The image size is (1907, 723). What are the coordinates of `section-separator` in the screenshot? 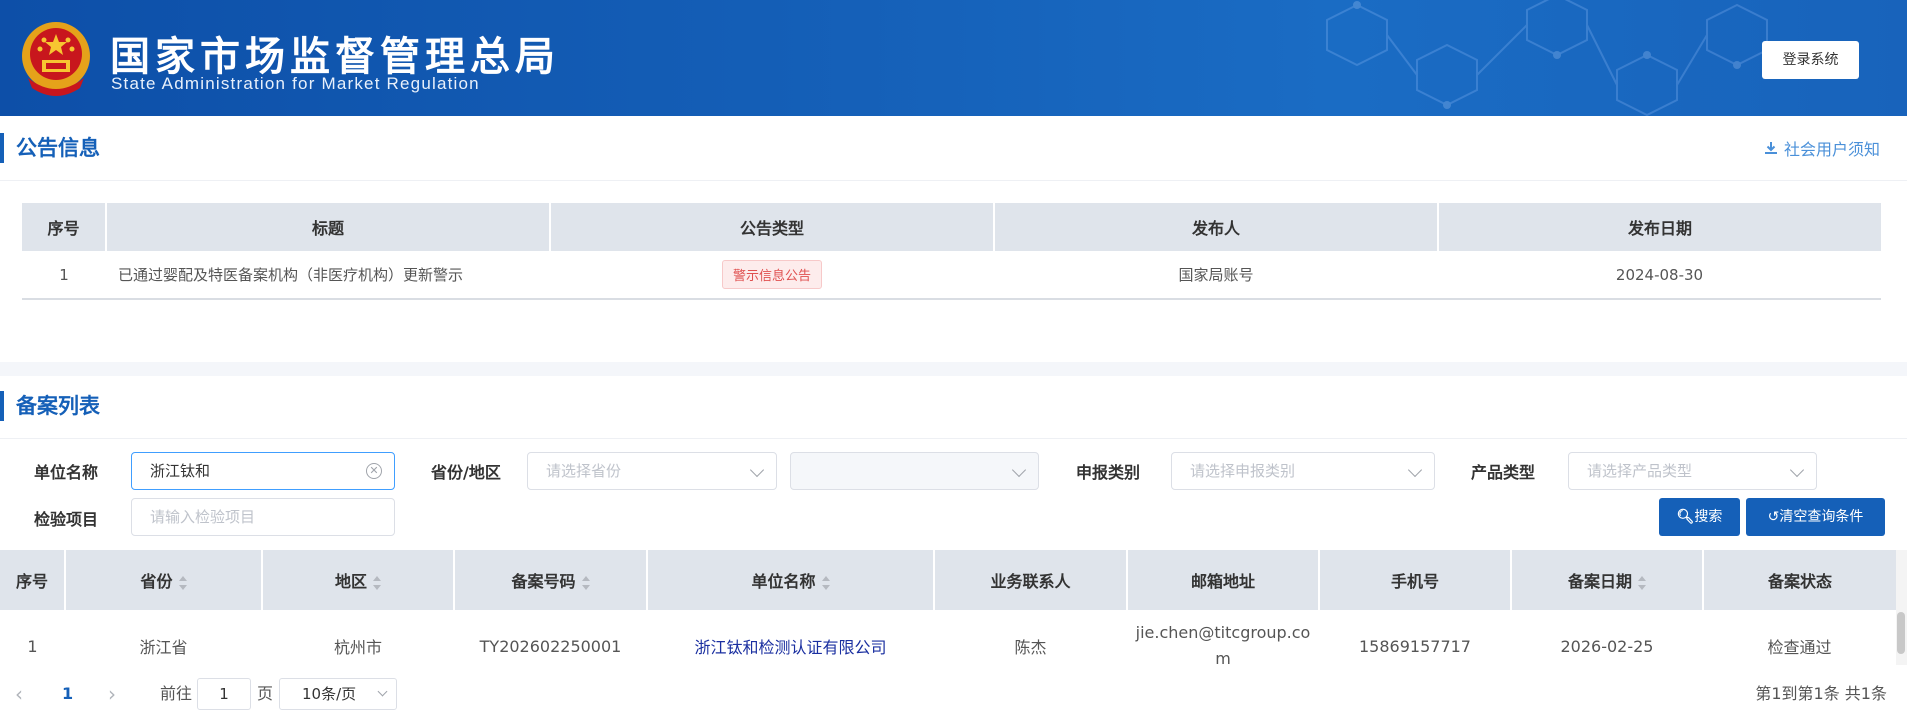 It's located at (953, 369).